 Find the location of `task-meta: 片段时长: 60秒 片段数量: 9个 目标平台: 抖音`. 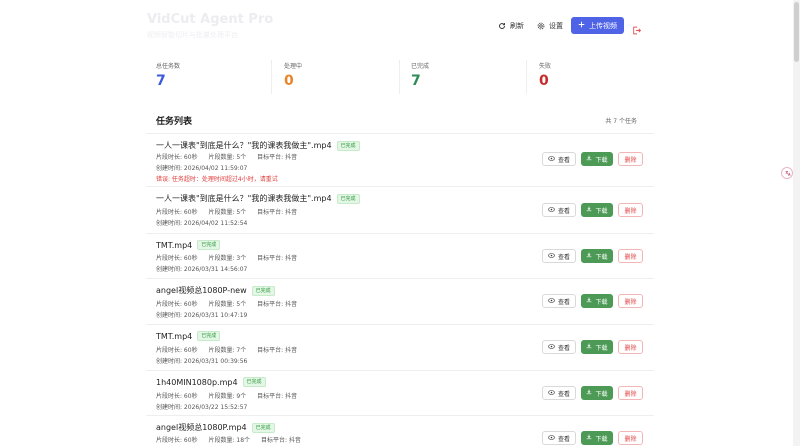

task-meta: 片段时长: 60秒 片段数量: 9个 目标平台: 抖音 is located at coordinates (231, 395).